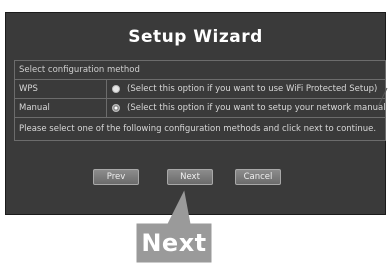  I want to click on option-label-wps: WPS, so click(61, 89).